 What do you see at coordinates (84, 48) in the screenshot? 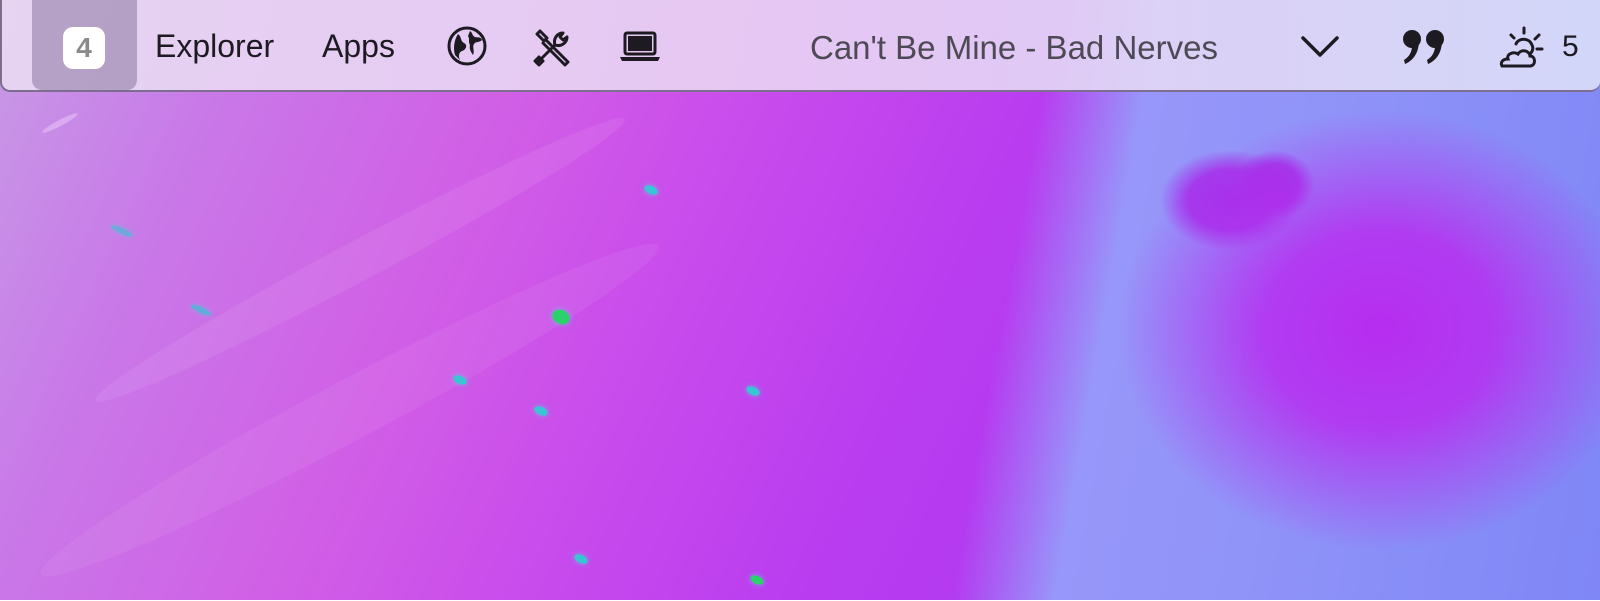
I see `workspace-number: 4` at bounding box center [84, 48].